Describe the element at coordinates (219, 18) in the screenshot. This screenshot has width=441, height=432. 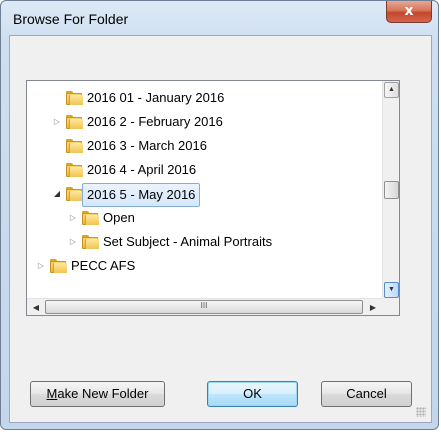
I see `title-bar: Browse For Folder` at that location.